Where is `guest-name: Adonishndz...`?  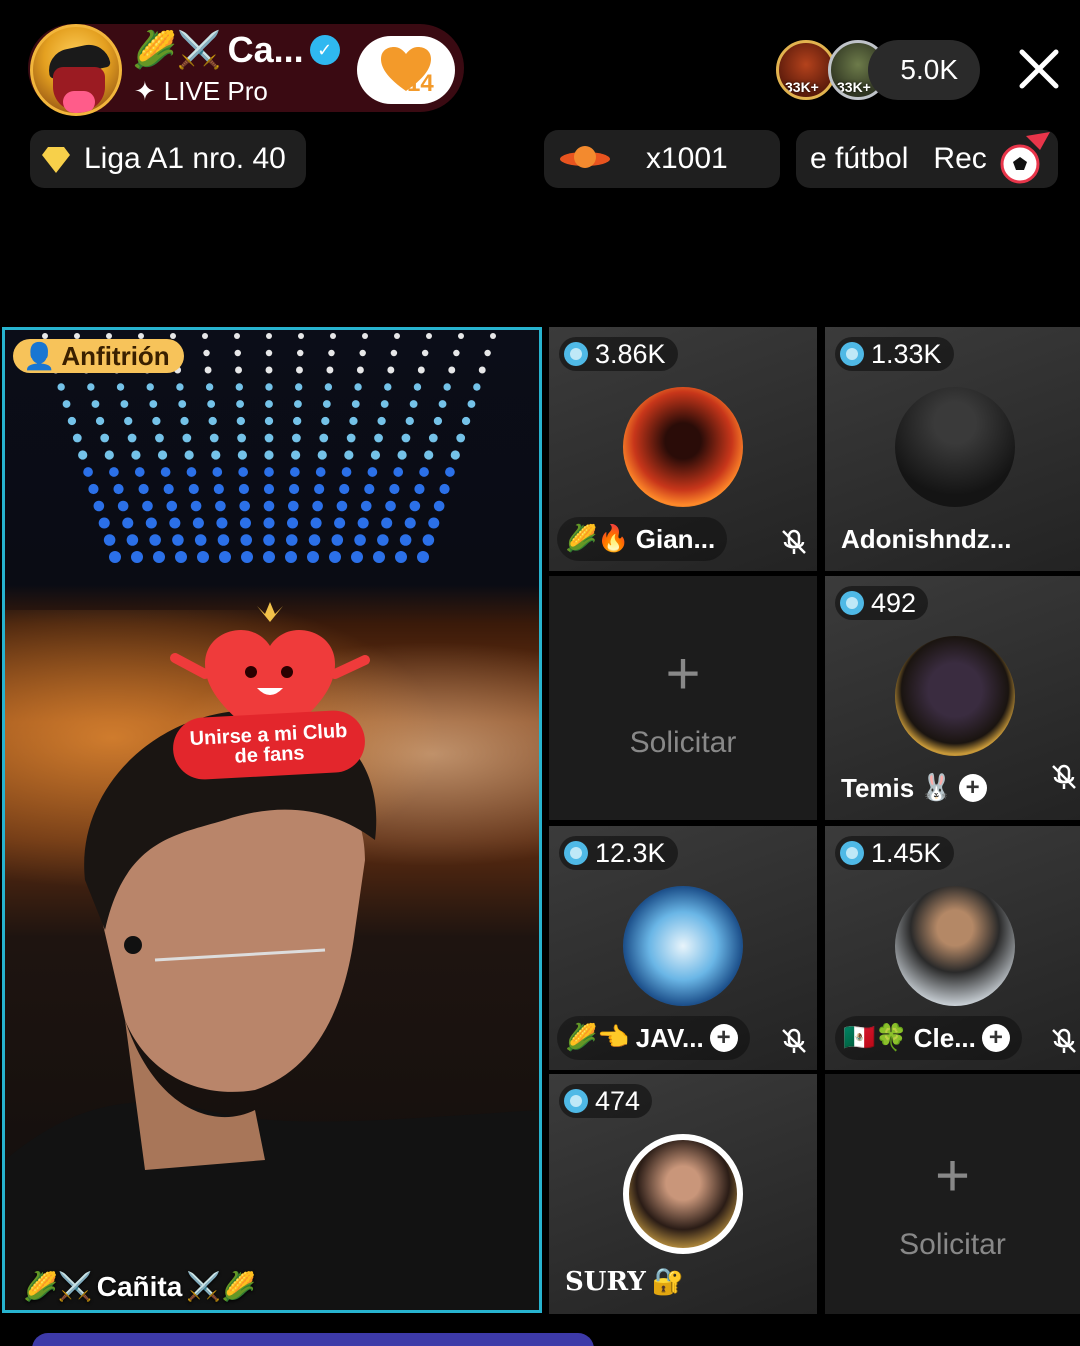 guest-name: Adonishndz... is located at coordinates (926, 538).